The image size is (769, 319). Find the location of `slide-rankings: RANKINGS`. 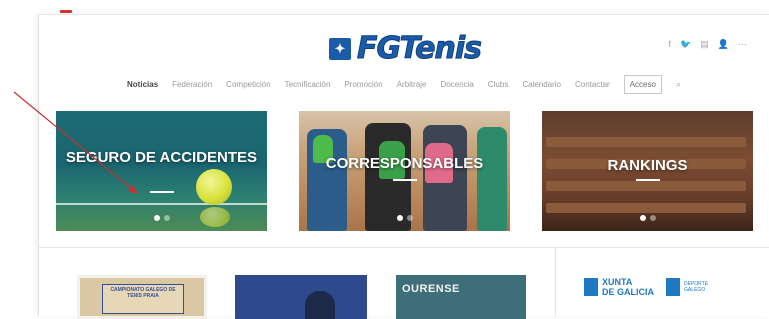

slide-rankings: RANKINGS is located at coordinates (647, 171).